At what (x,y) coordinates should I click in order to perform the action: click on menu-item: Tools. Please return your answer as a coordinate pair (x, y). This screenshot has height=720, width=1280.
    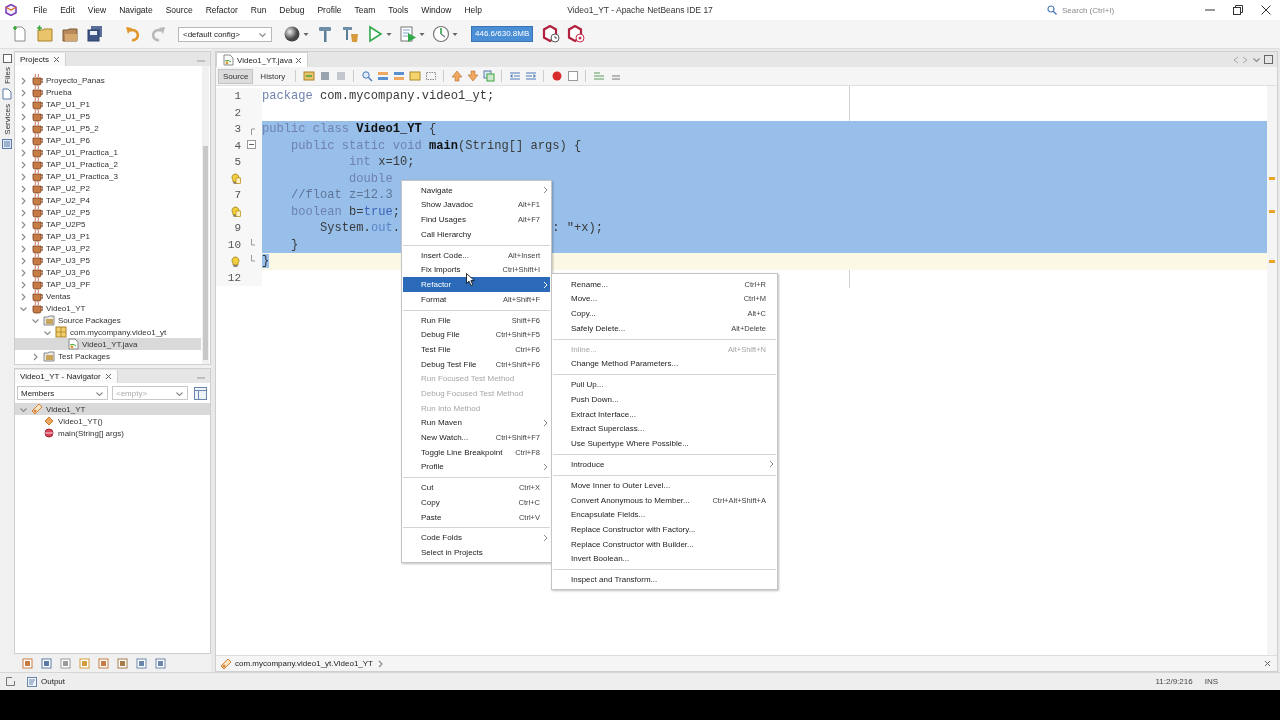
    Looking at the image, I should click on (398, 10).